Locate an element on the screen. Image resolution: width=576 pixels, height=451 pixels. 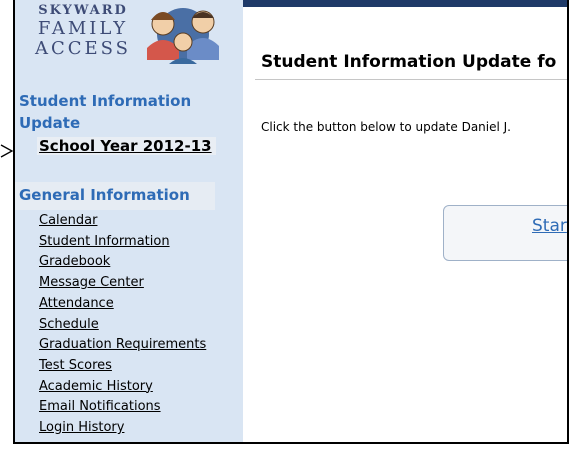
logo-line-1: SKYWARD is located at coordinates (83, 10).